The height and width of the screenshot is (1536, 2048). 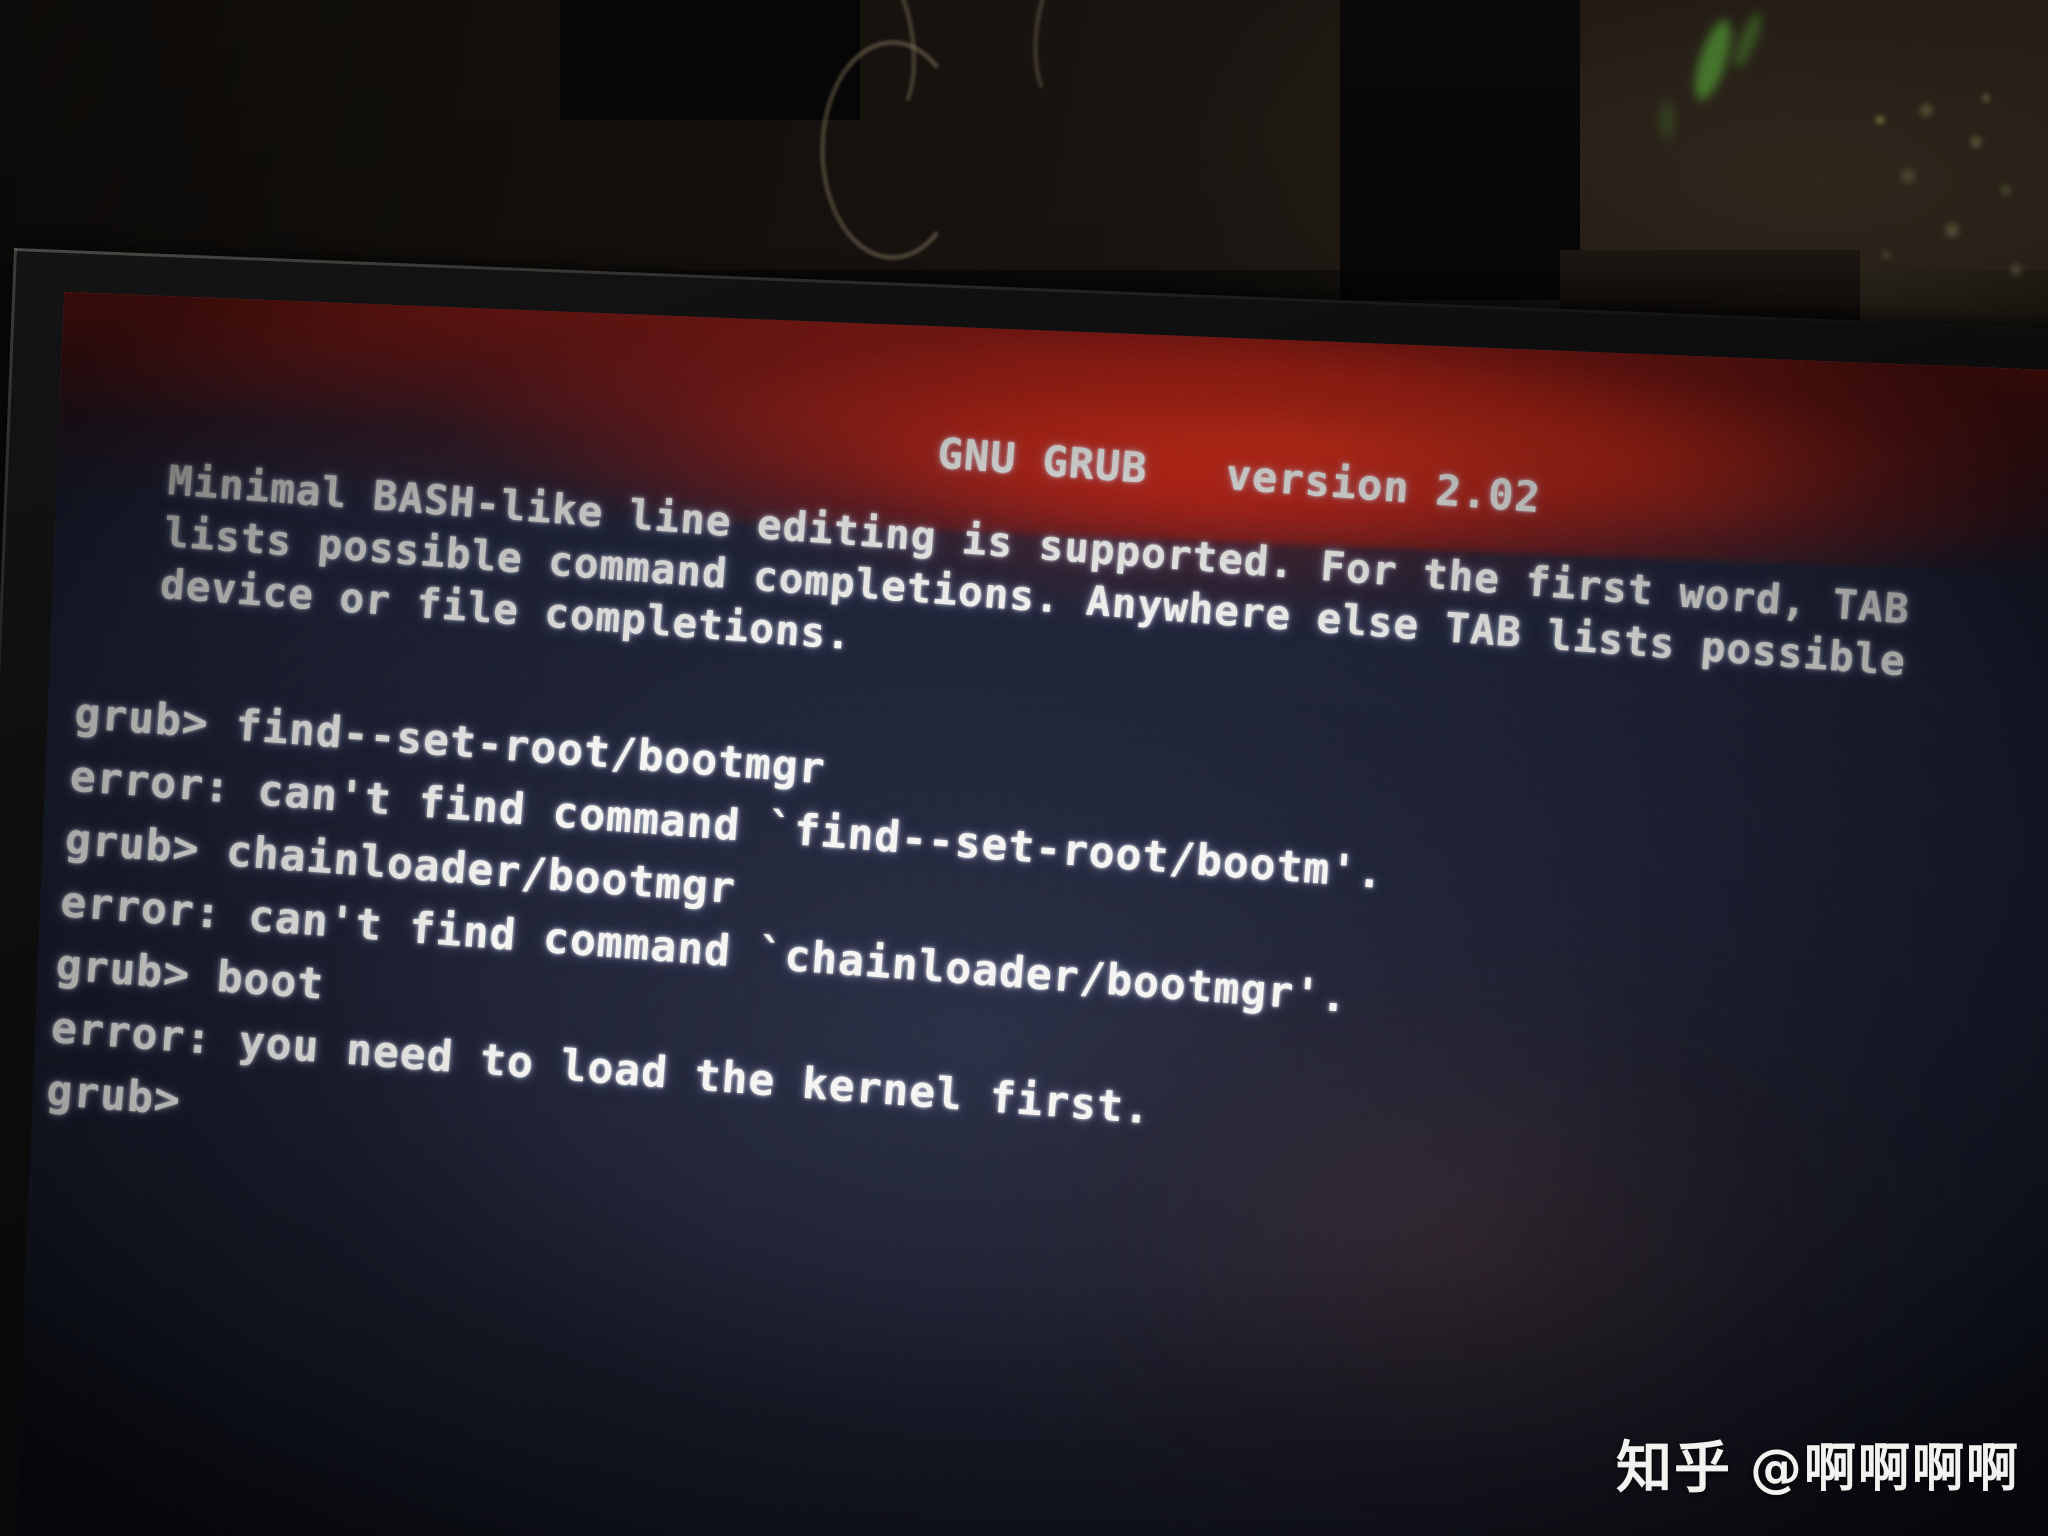 I want to click on green-light-glint, so click(x=1667, y=120).